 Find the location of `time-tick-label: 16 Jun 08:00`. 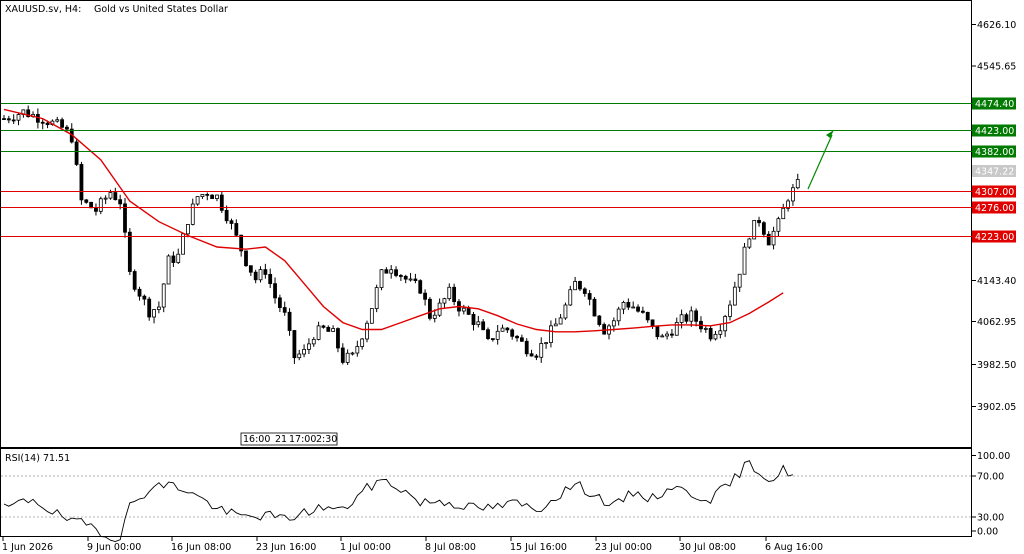

time-tick-label: 16 Jun 08:00 is located at coordinates (201, 547).